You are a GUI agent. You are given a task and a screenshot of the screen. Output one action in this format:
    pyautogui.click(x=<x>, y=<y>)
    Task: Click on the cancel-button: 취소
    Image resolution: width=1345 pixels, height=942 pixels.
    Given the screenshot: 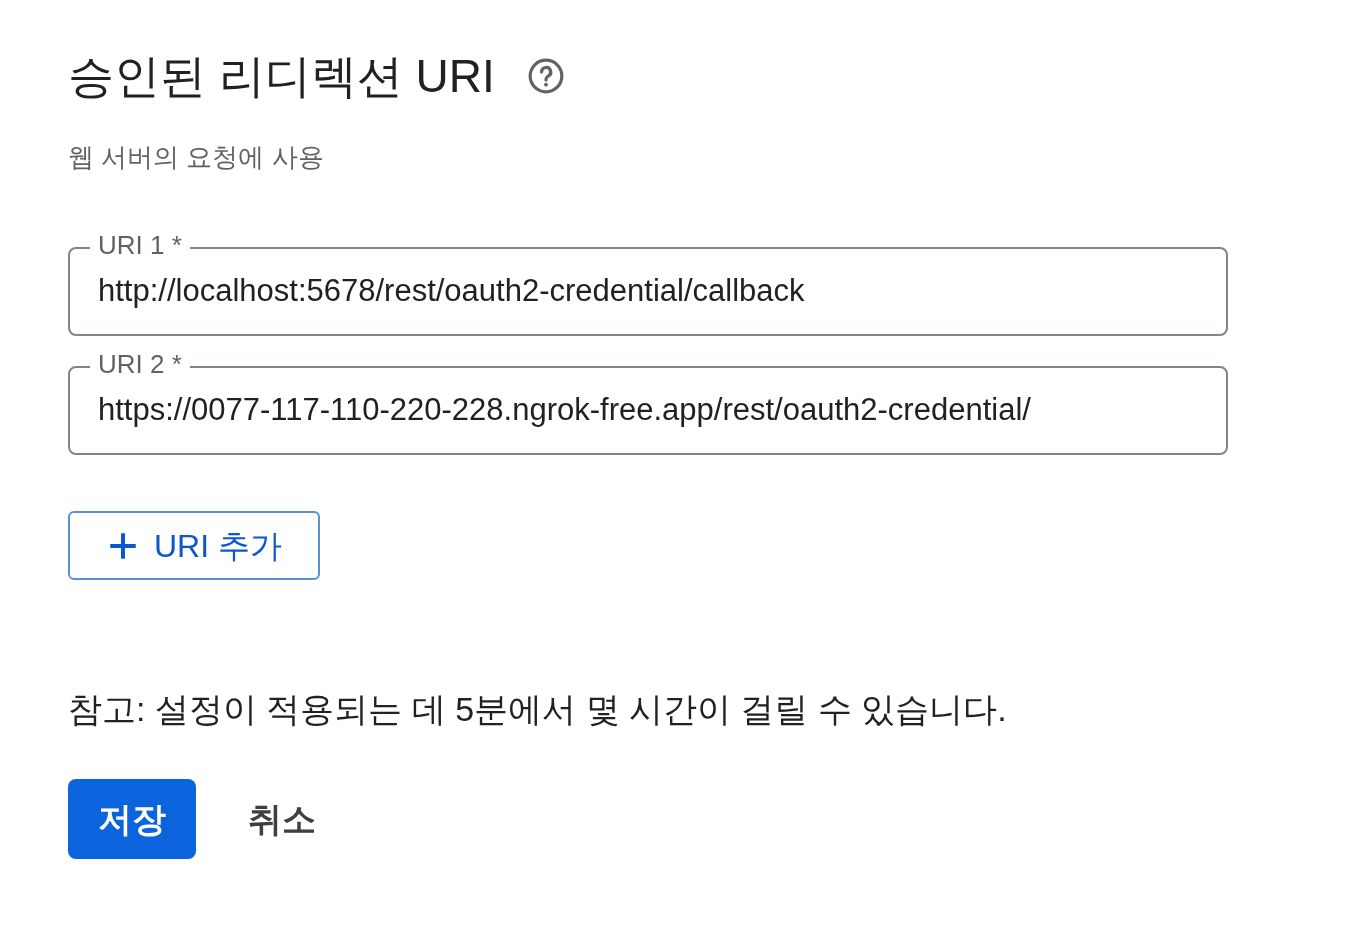 What is the action you would take?
    pyautogui.click(x=282, y=819)
    